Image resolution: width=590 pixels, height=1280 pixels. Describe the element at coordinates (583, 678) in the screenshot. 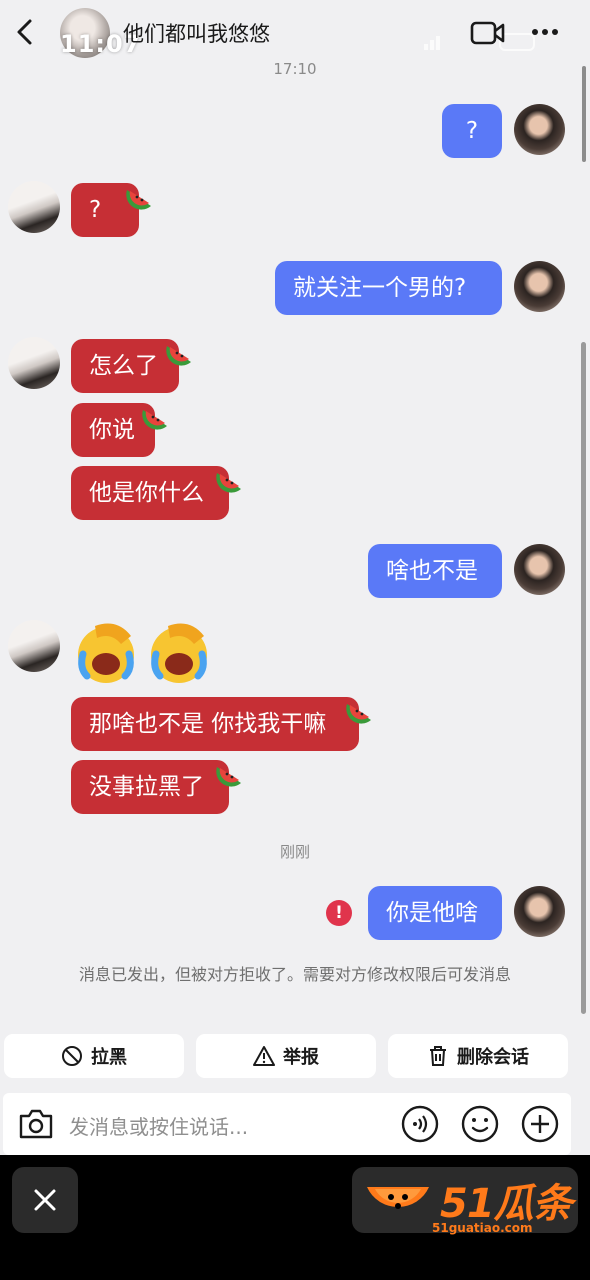

I see `scrollbar` at that location.